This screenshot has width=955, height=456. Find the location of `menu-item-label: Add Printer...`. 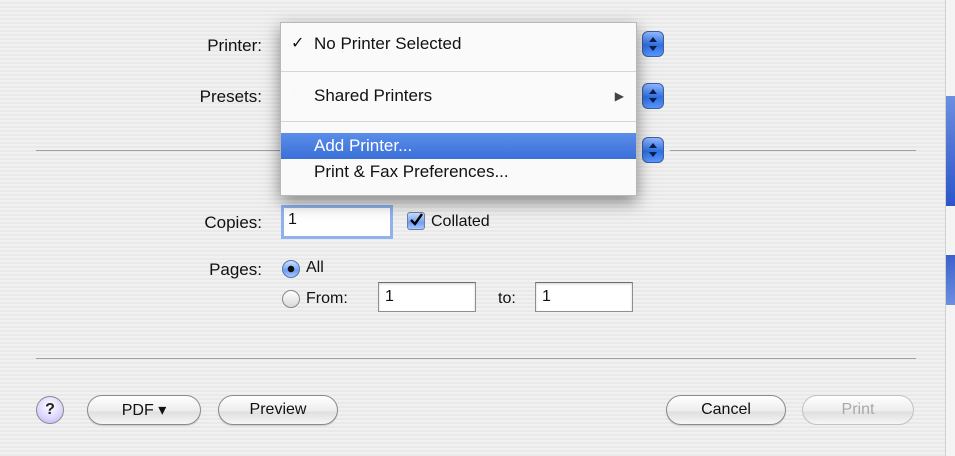

menu-item-label: Add Printer... is located at coordinates (363, 145).